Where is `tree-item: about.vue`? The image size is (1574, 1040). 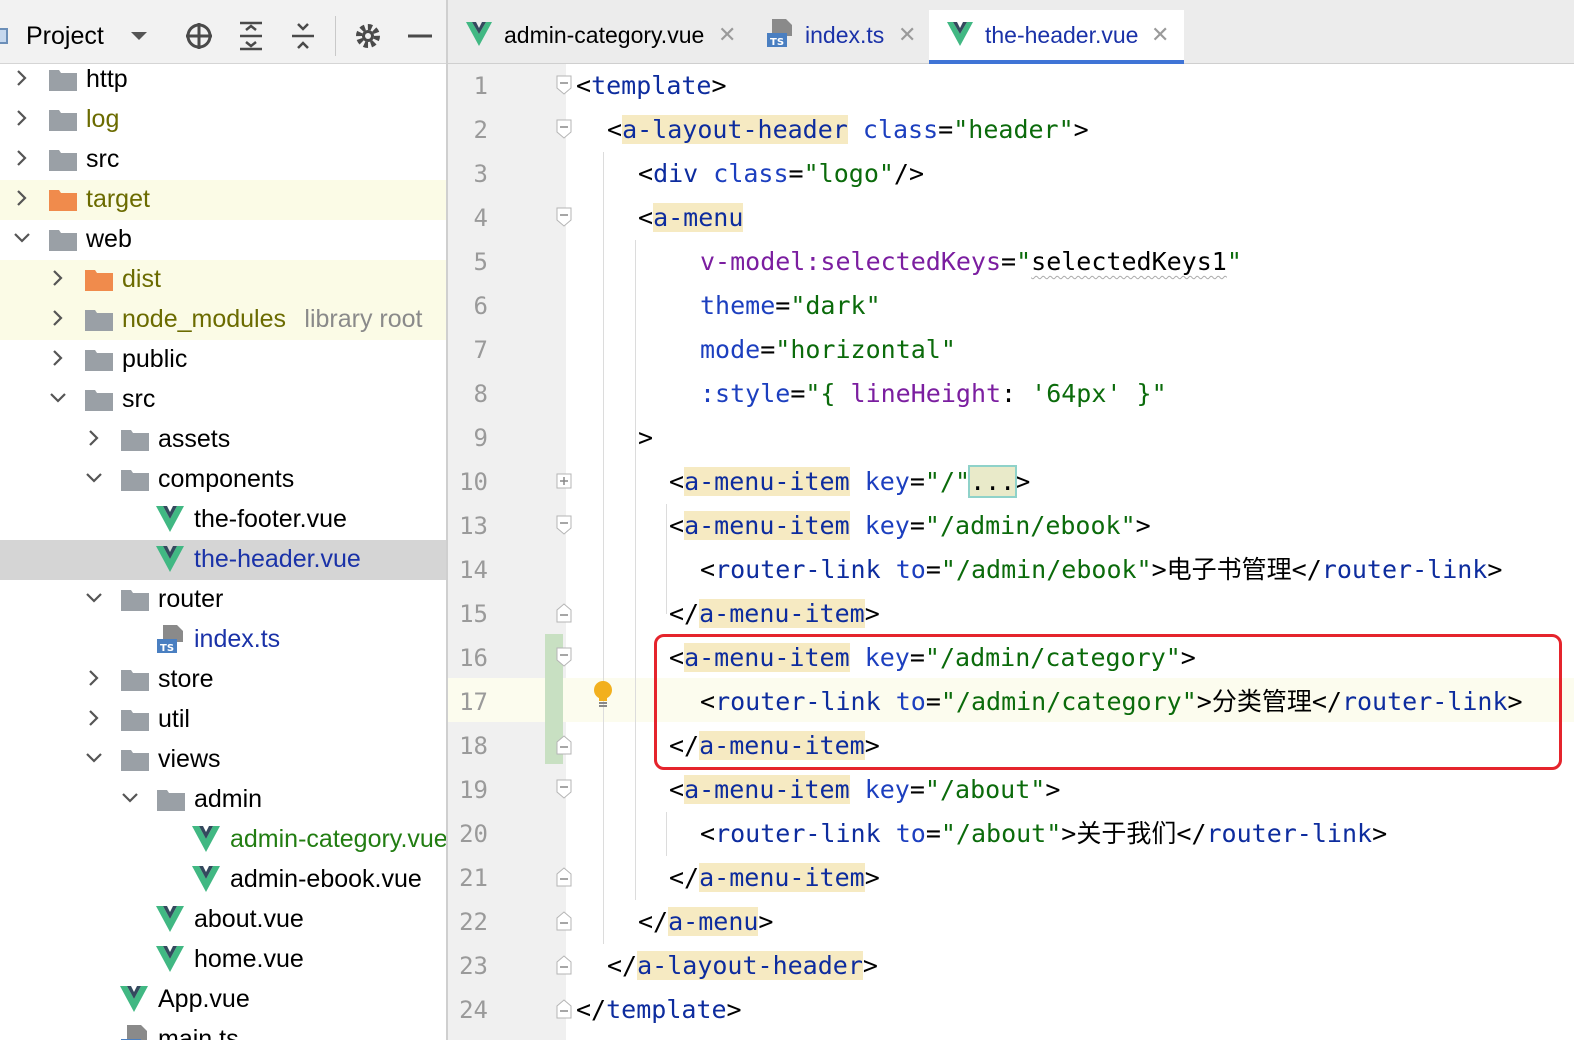
tree-item: about.vue is located at coordinates (223, 920).